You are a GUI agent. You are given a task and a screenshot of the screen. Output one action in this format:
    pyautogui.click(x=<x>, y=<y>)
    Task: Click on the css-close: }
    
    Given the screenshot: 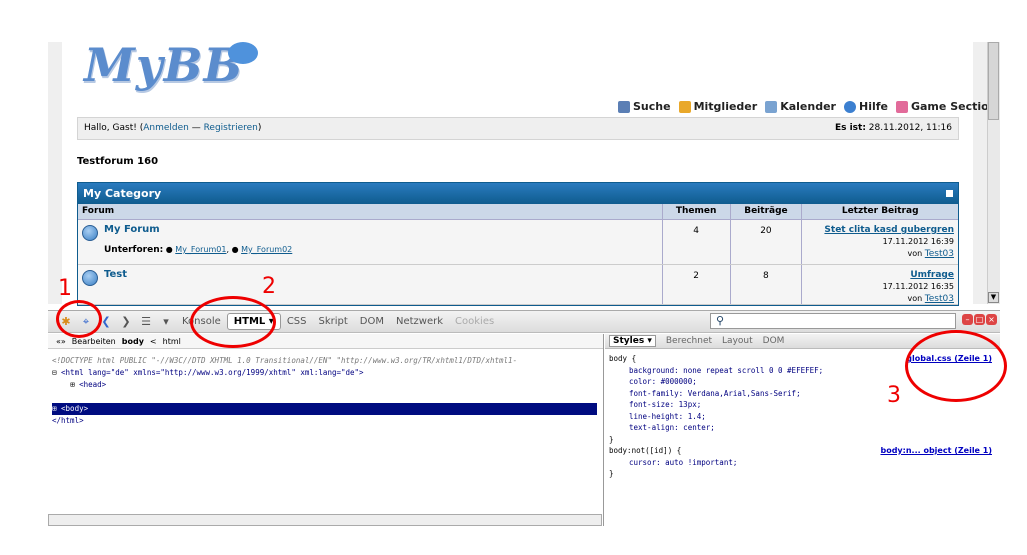 What is the action you would take?
    pyautogui.click(x=611, y=473)
    